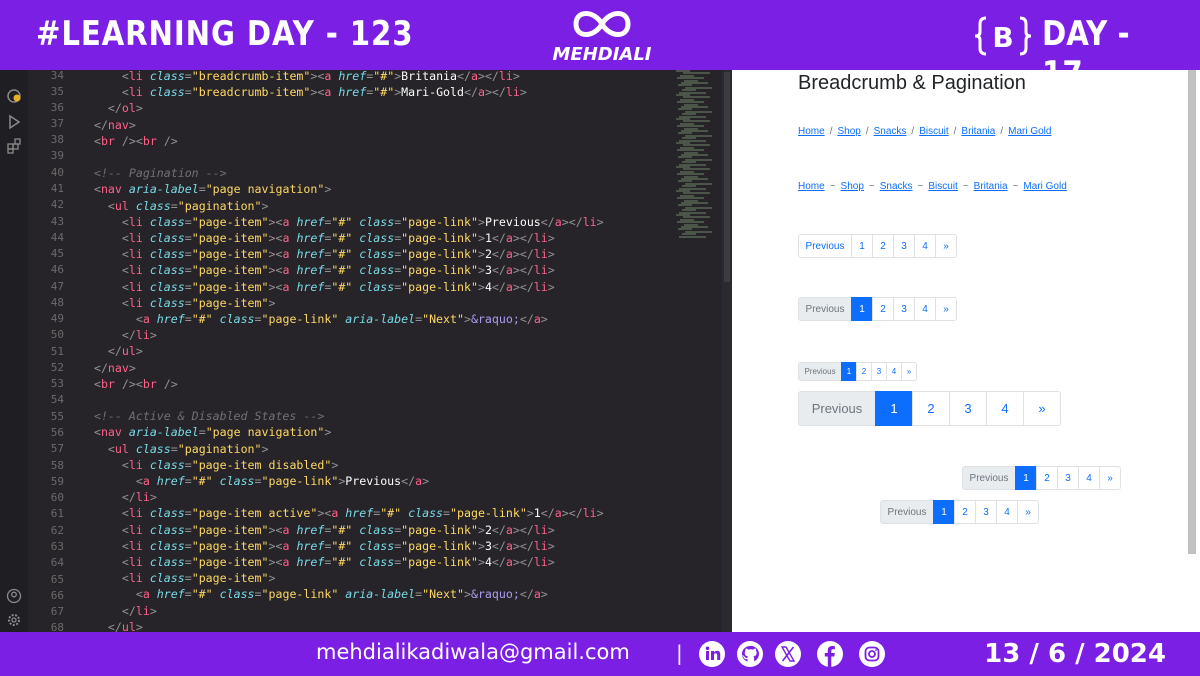 This screenshot has height=676, width=1200. What do you see at coordinates (697, 155) in the screenshot?
I see `code-minimap` at bounding box center [697, 155].